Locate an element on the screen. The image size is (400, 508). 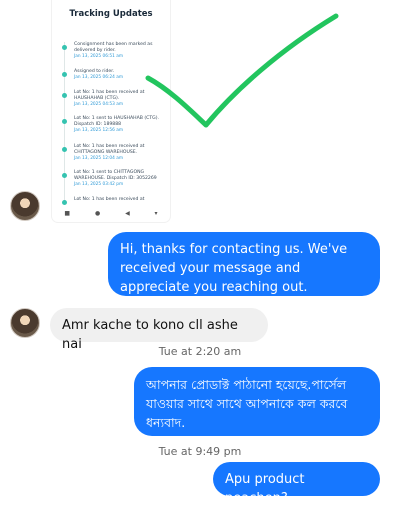
phone-nav-bar: ■ ● ◀ ▾ is located at coordinates (111, 213).